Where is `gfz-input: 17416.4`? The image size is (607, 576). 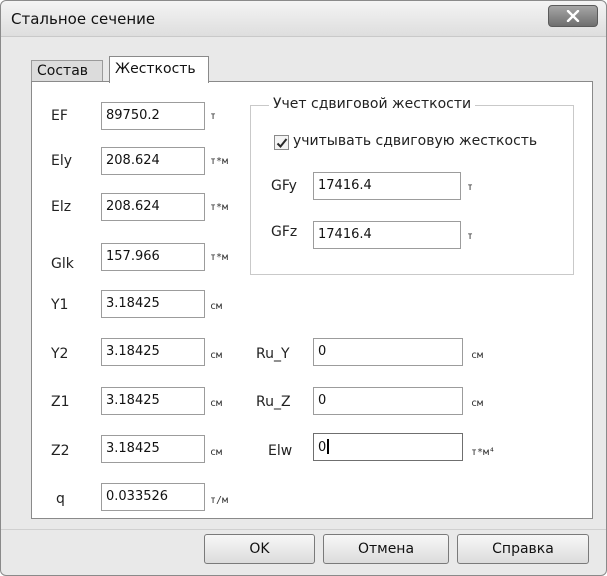
gfz-input: 17416.4 is located at coordinates (387, 235).